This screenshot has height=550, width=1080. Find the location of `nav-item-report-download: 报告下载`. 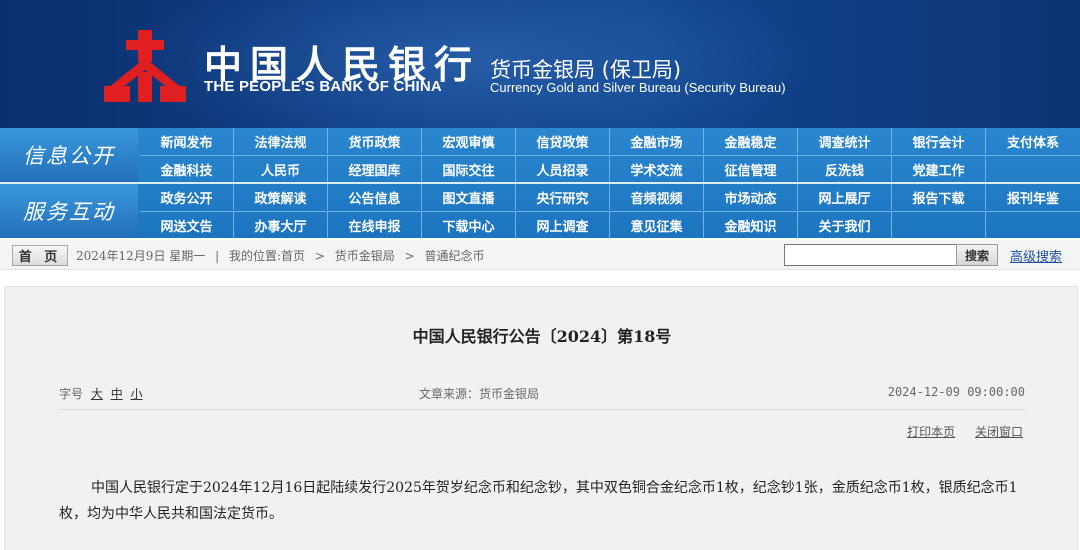

nav-item-report-download: 报告下载 is located at coordinates (939, 197).